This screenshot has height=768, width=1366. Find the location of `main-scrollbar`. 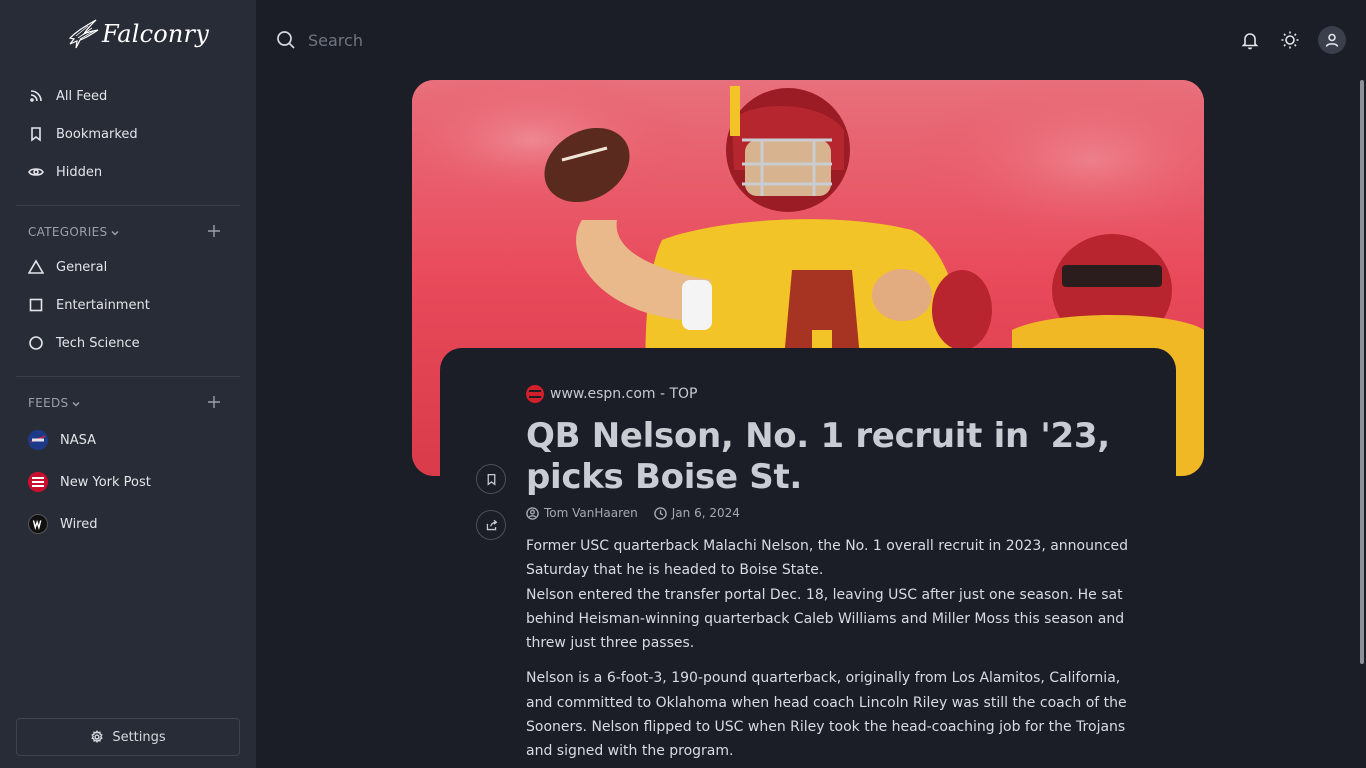

main-scrollbar is located at coordinates (1362, 372).